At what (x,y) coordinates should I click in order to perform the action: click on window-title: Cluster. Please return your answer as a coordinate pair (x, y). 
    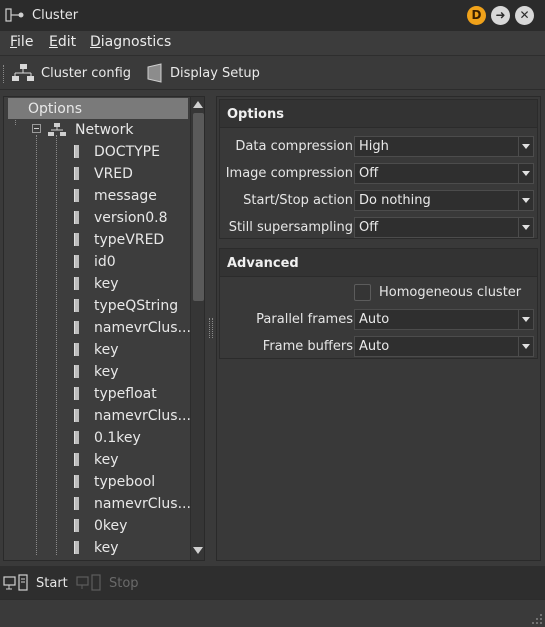
    Looking at the image, I should click on (55, 15).